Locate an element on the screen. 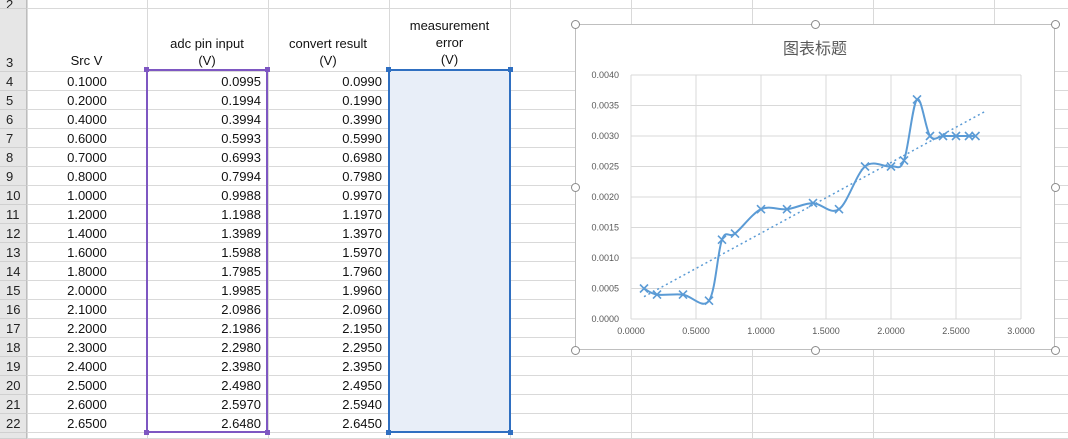 This screenshot has width=1068, height=439. convert-result-cell: 1.9960 is located at coordinates (328, 290).